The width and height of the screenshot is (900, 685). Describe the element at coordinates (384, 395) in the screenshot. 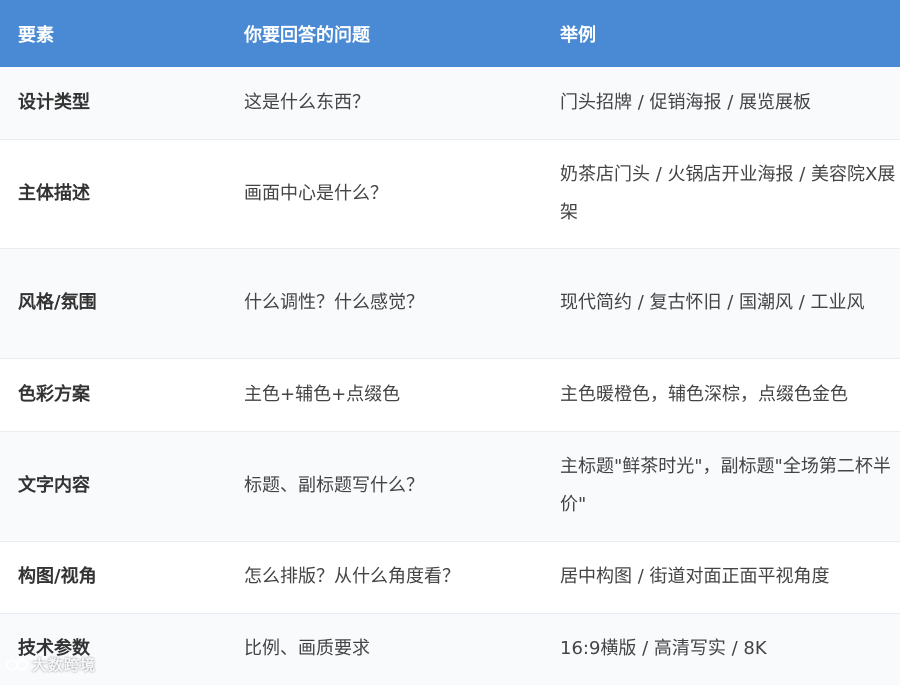

I see `row-question: 主色+辅色+点缀色` at that location.